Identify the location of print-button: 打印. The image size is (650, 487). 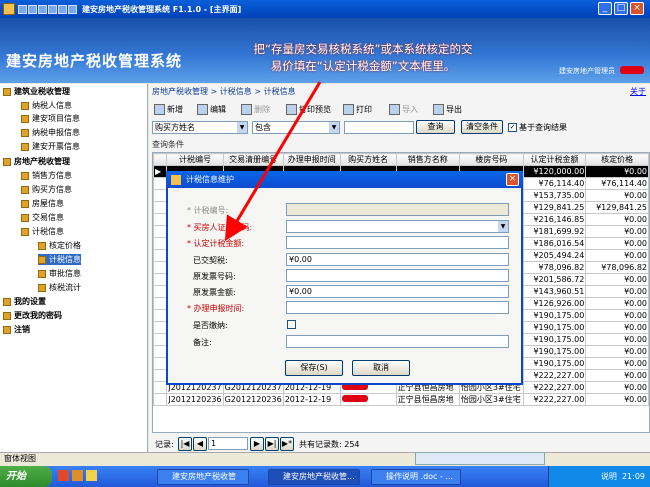
(357, 109).